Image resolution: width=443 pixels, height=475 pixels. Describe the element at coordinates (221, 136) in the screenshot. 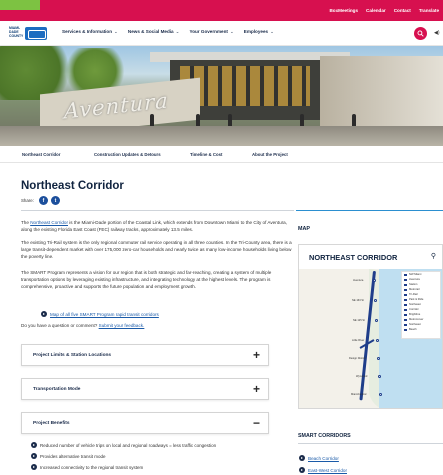

I see `hero-plaza` at that location.